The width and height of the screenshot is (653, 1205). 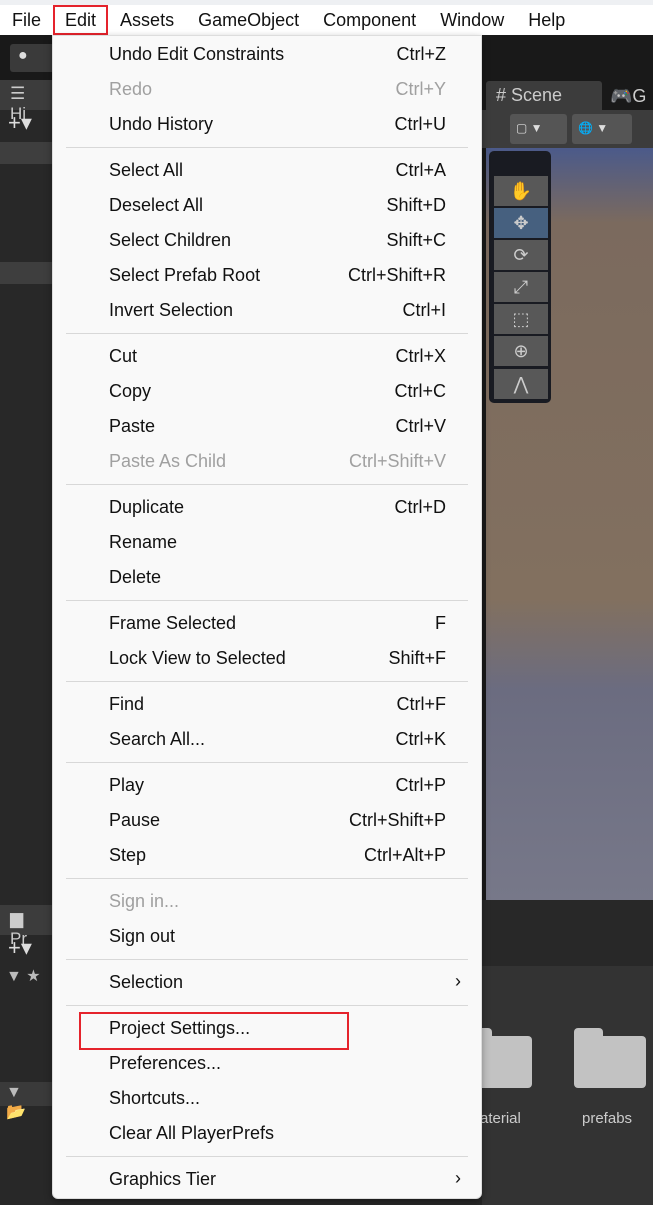 I want to click on menu-item-label: Find, so click(x=127, y=704).